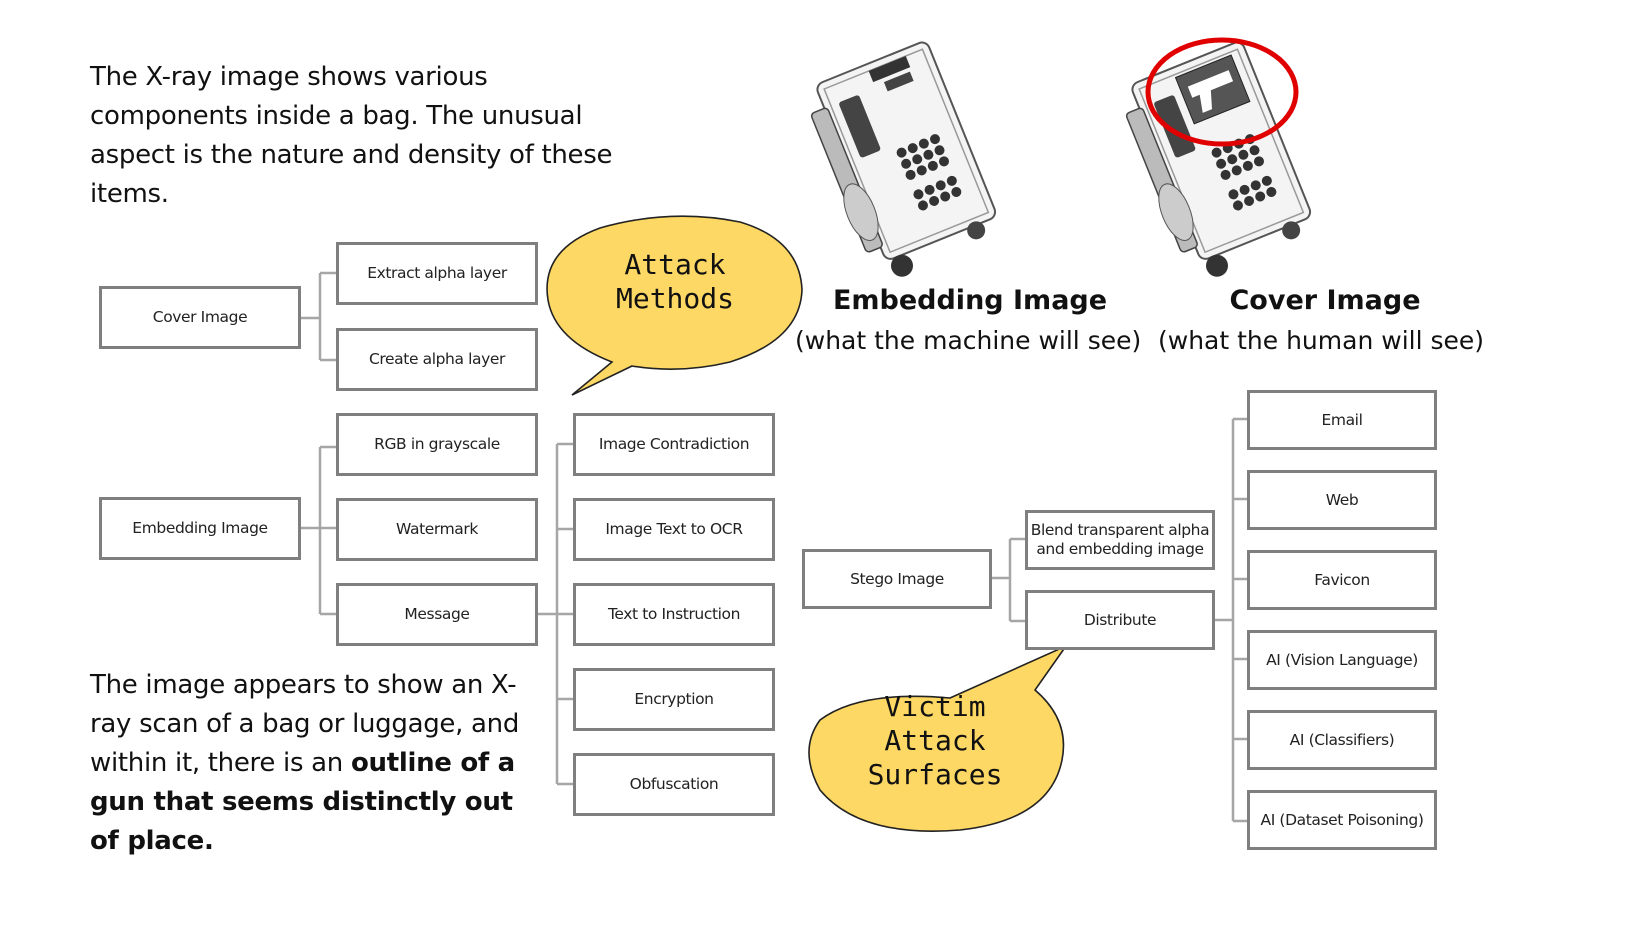 The image size is (1652, 932). I want to click on attack-methods-label: Attack Methods, so click(675, 282).